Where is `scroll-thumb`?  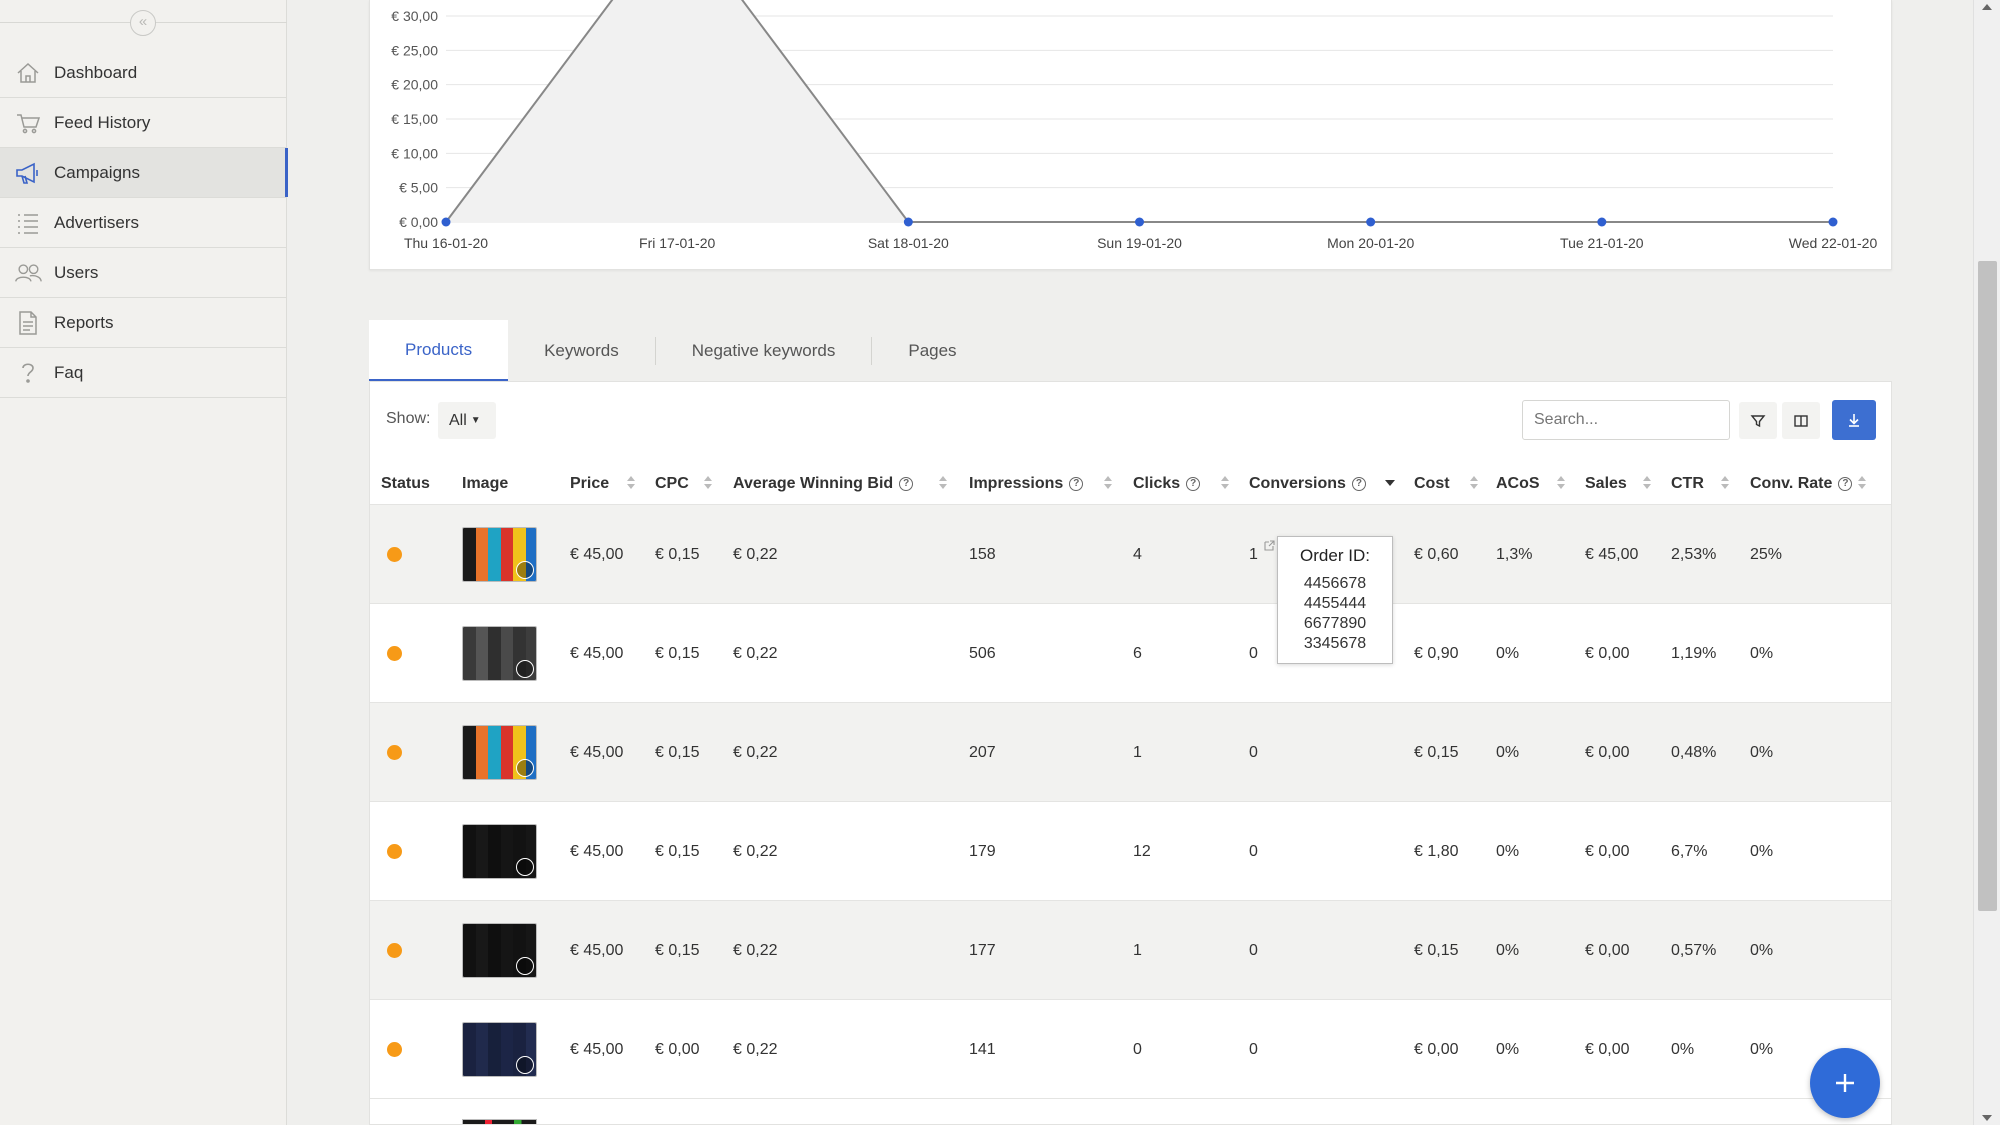
scroll-thumb is located at coordinates (1987, 586).